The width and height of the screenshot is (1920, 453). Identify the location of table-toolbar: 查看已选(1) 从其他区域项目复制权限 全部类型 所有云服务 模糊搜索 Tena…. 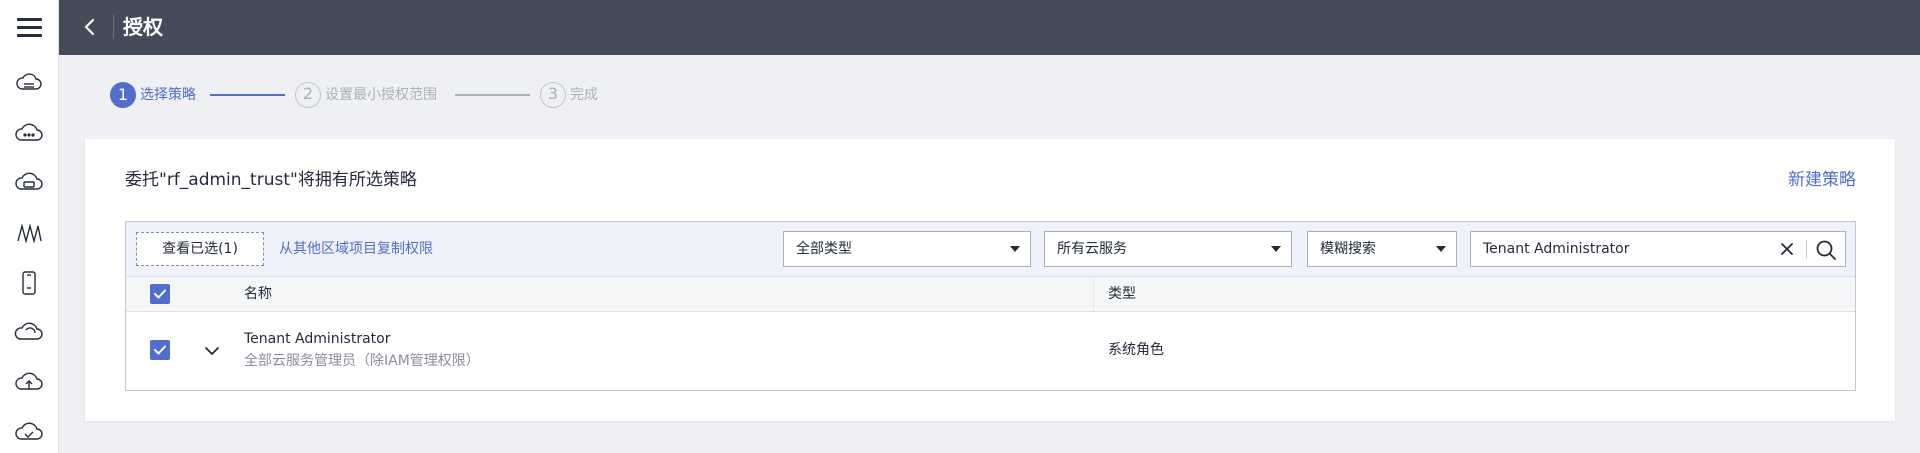
(990, 249).